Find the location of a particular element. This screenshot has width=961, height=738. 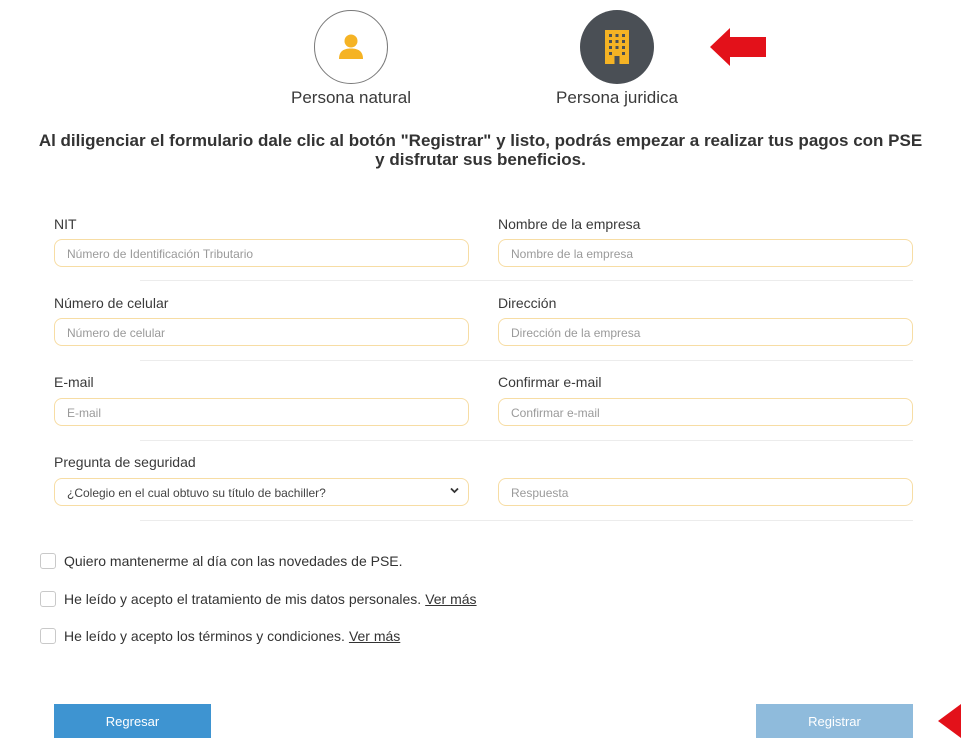

persona-juridica-circle is located at coordinates (617, 47).